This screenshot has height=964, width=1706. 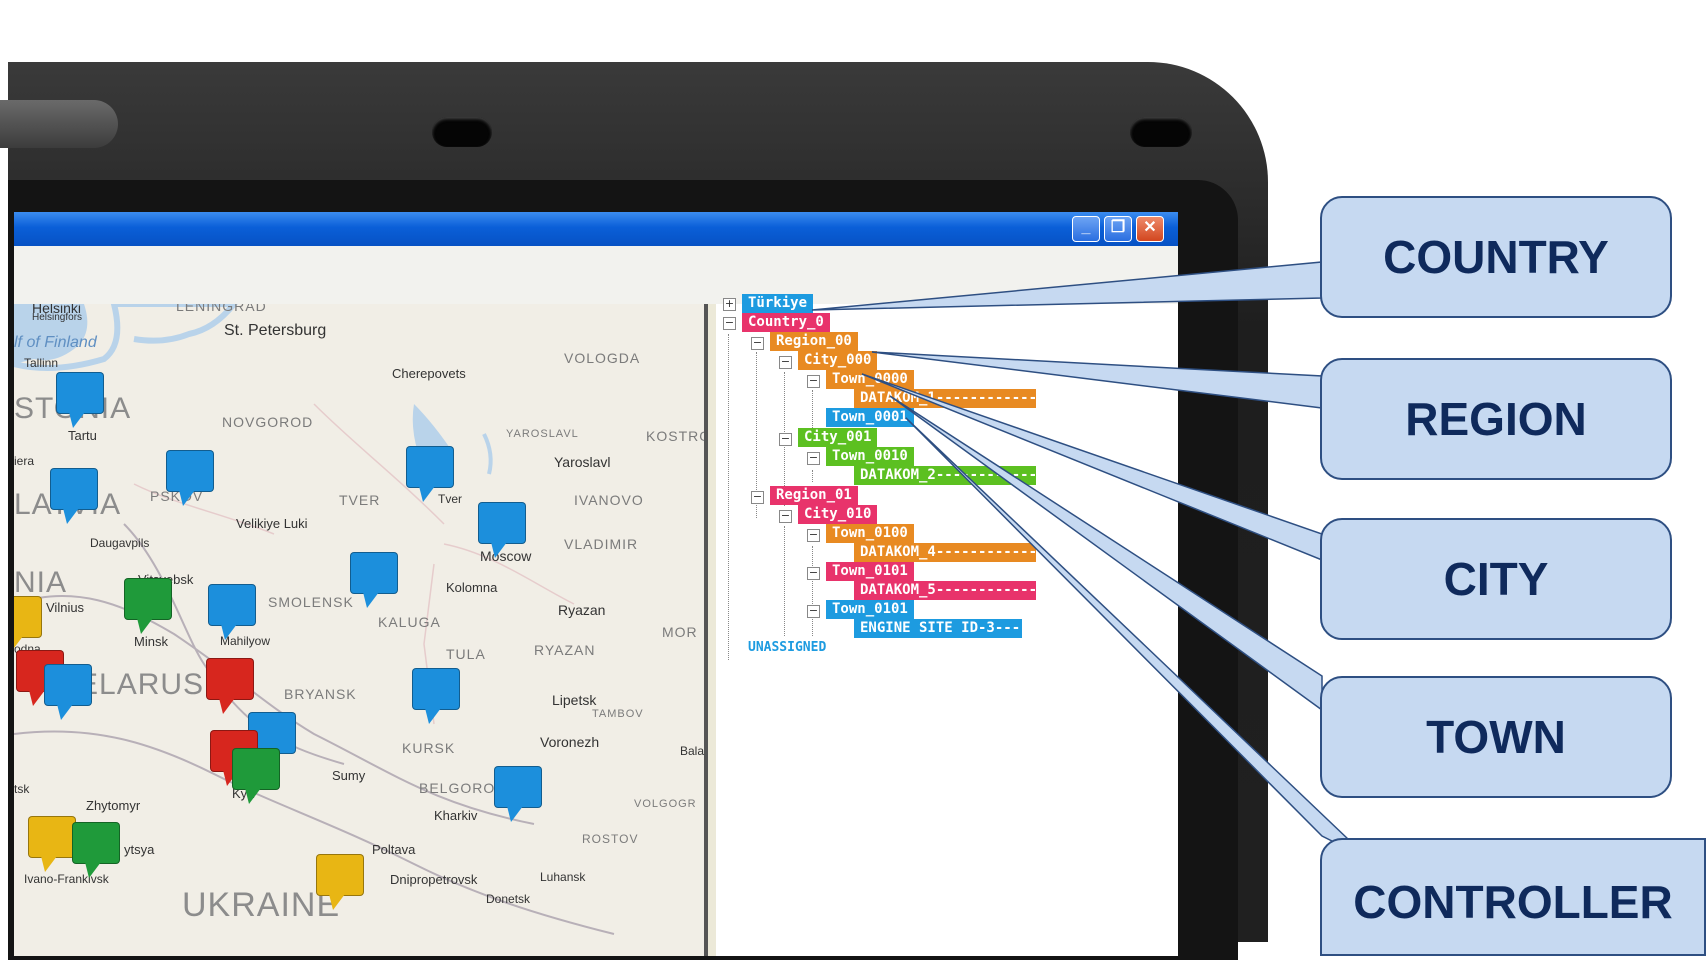 I want to click on callout-region: REGION, so click(x=1496, y=419).